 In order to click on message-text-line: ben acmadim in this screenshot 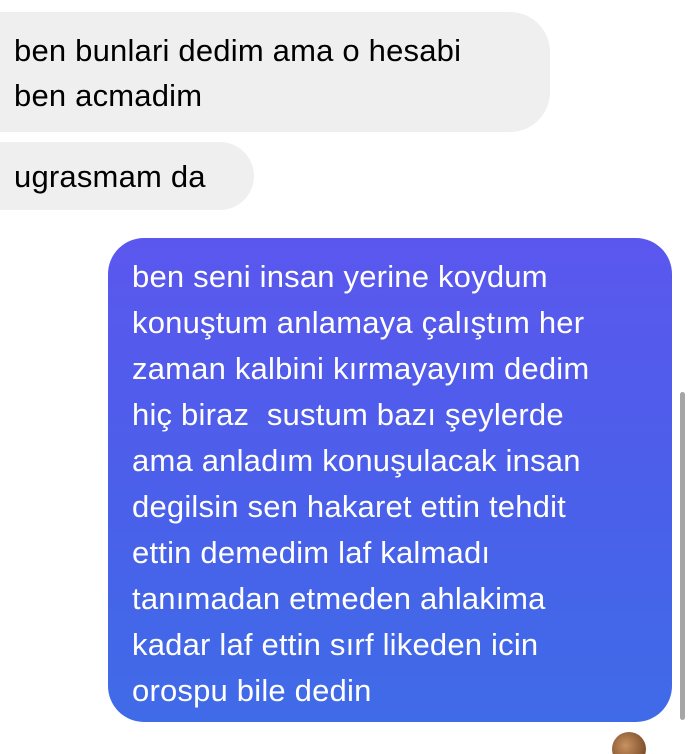, I will do `click(108, 95)`.